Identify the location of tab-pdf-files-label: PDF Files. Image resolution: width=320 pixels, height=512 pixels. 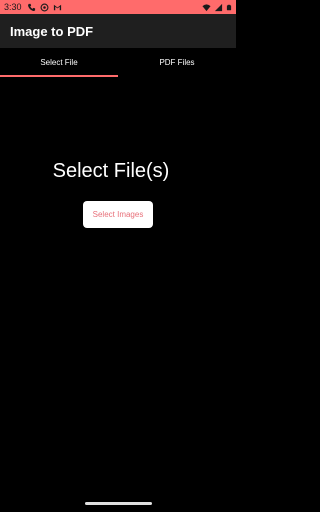
(177, 62).